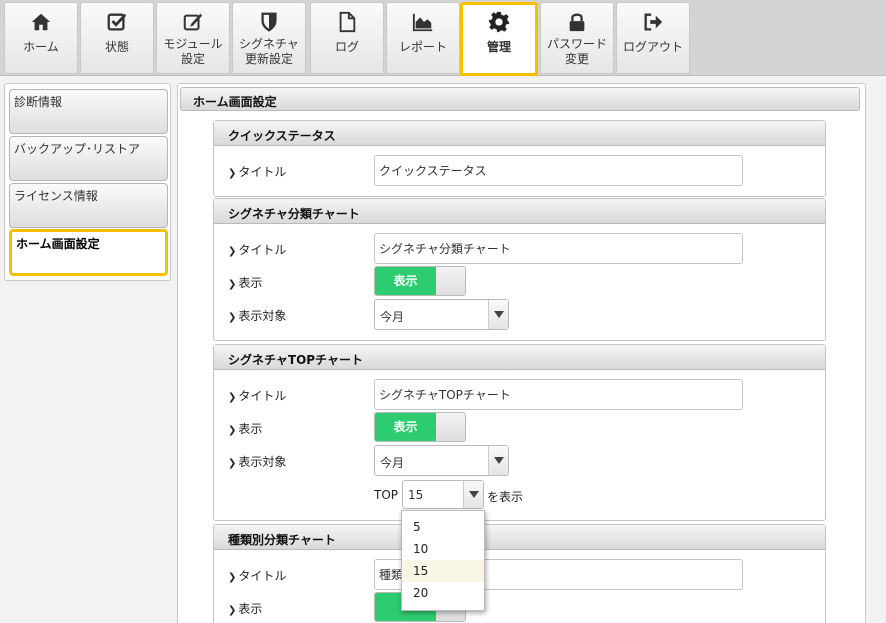 This screenshot has width=886, height=623. I want to click on tab-label: レポート, so click(422, 47).